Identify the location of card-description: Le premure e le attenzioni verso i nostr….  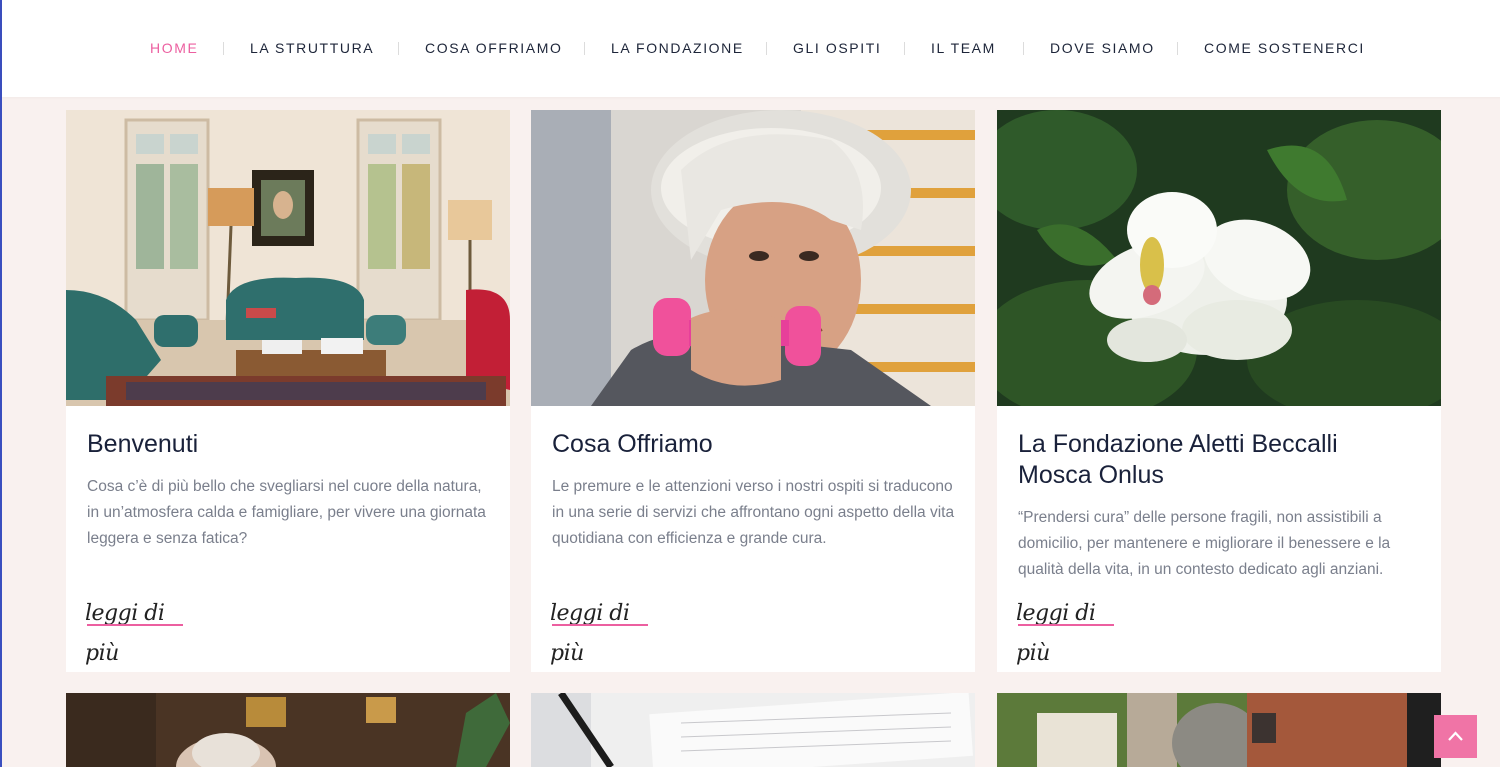
(753, 512).